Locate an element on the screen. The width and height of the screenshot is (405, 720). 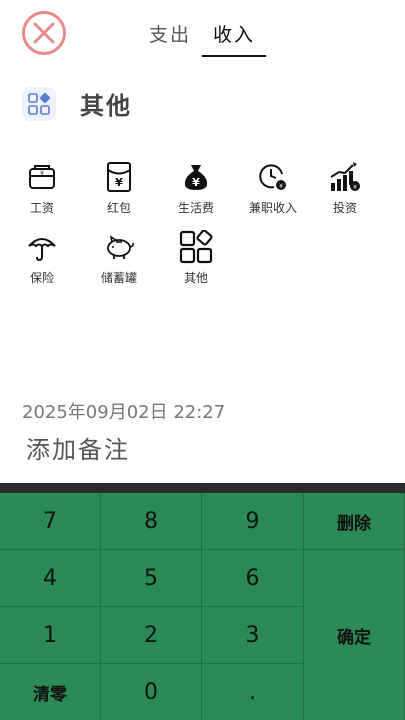
money-bag-icon: ¥ is located at coordinates (196, 177).